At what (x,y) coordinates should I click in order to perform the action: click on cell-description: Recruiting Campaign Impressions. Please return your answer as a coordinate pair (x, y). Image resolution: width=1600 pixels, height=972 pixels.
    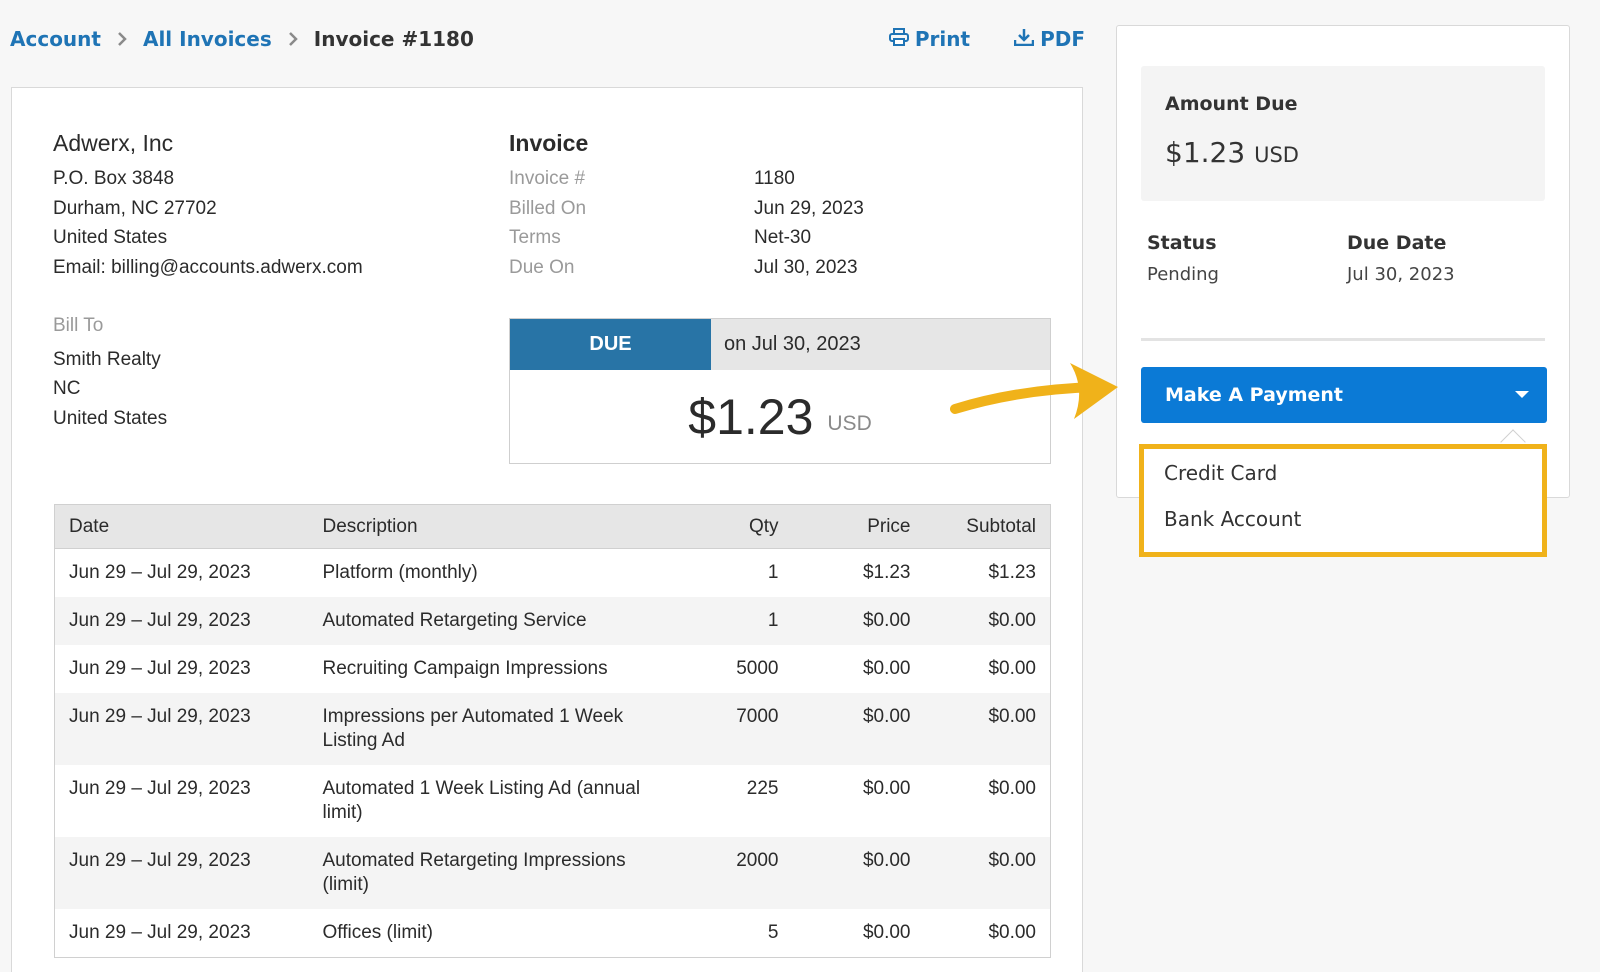
    Looking at the image, I should click on (465, 668).